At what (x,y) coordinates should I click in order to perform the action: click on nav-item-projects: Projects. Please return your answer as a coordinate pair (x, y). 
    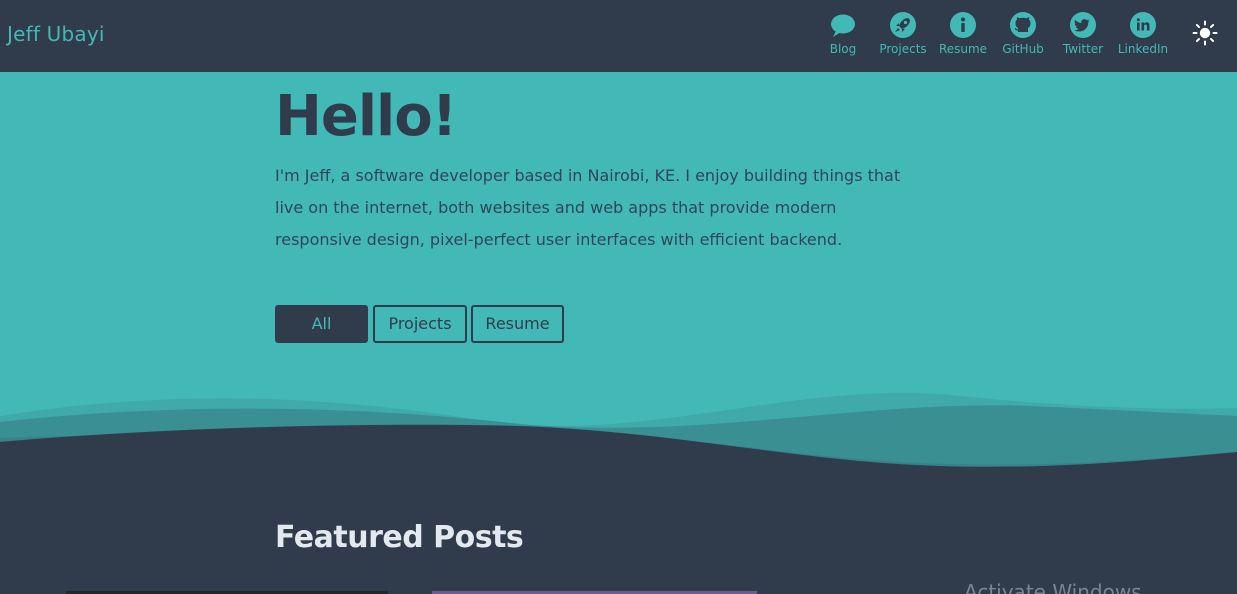
    Looking at the image, I should click on (903, 34).